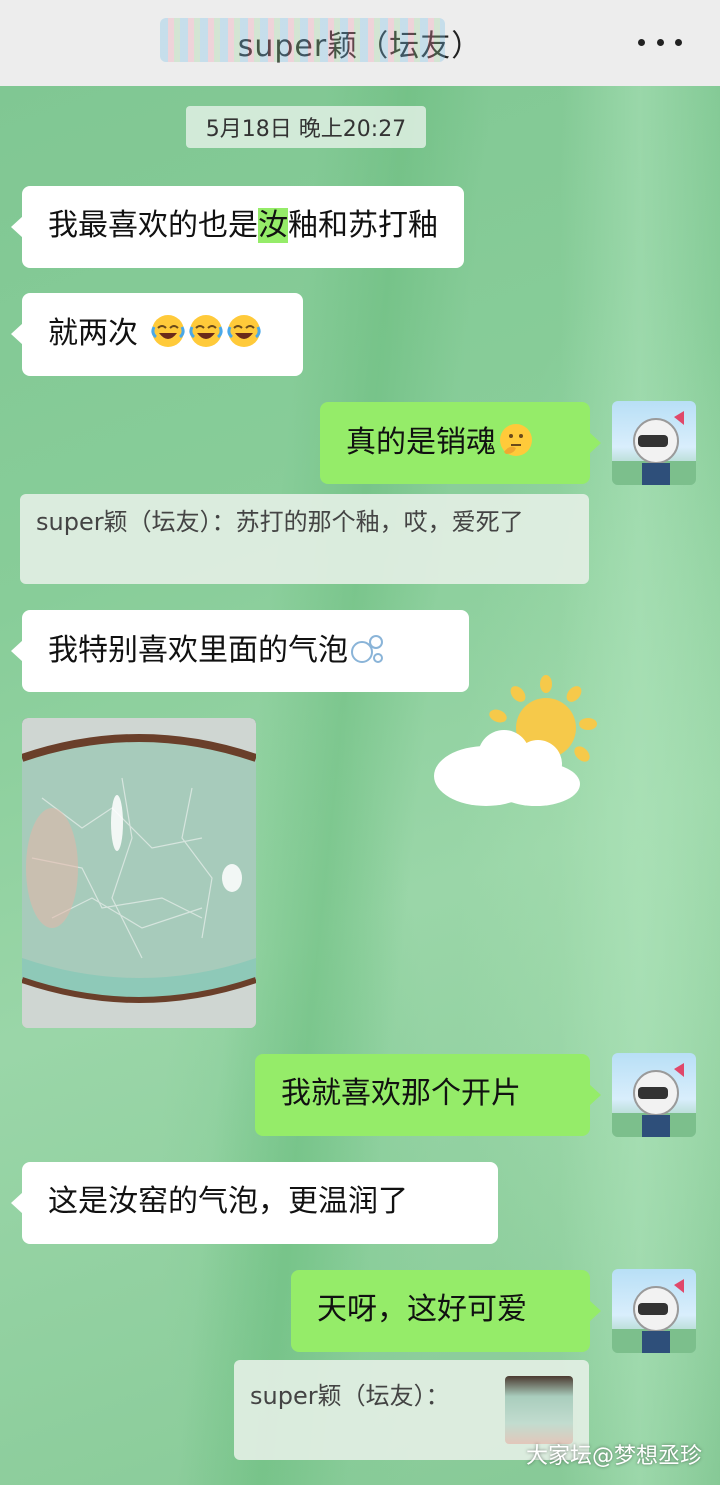  Describe the element at coordinates (273, 225) in the screenshot. I see `highlighted-text: 汝` at that location.